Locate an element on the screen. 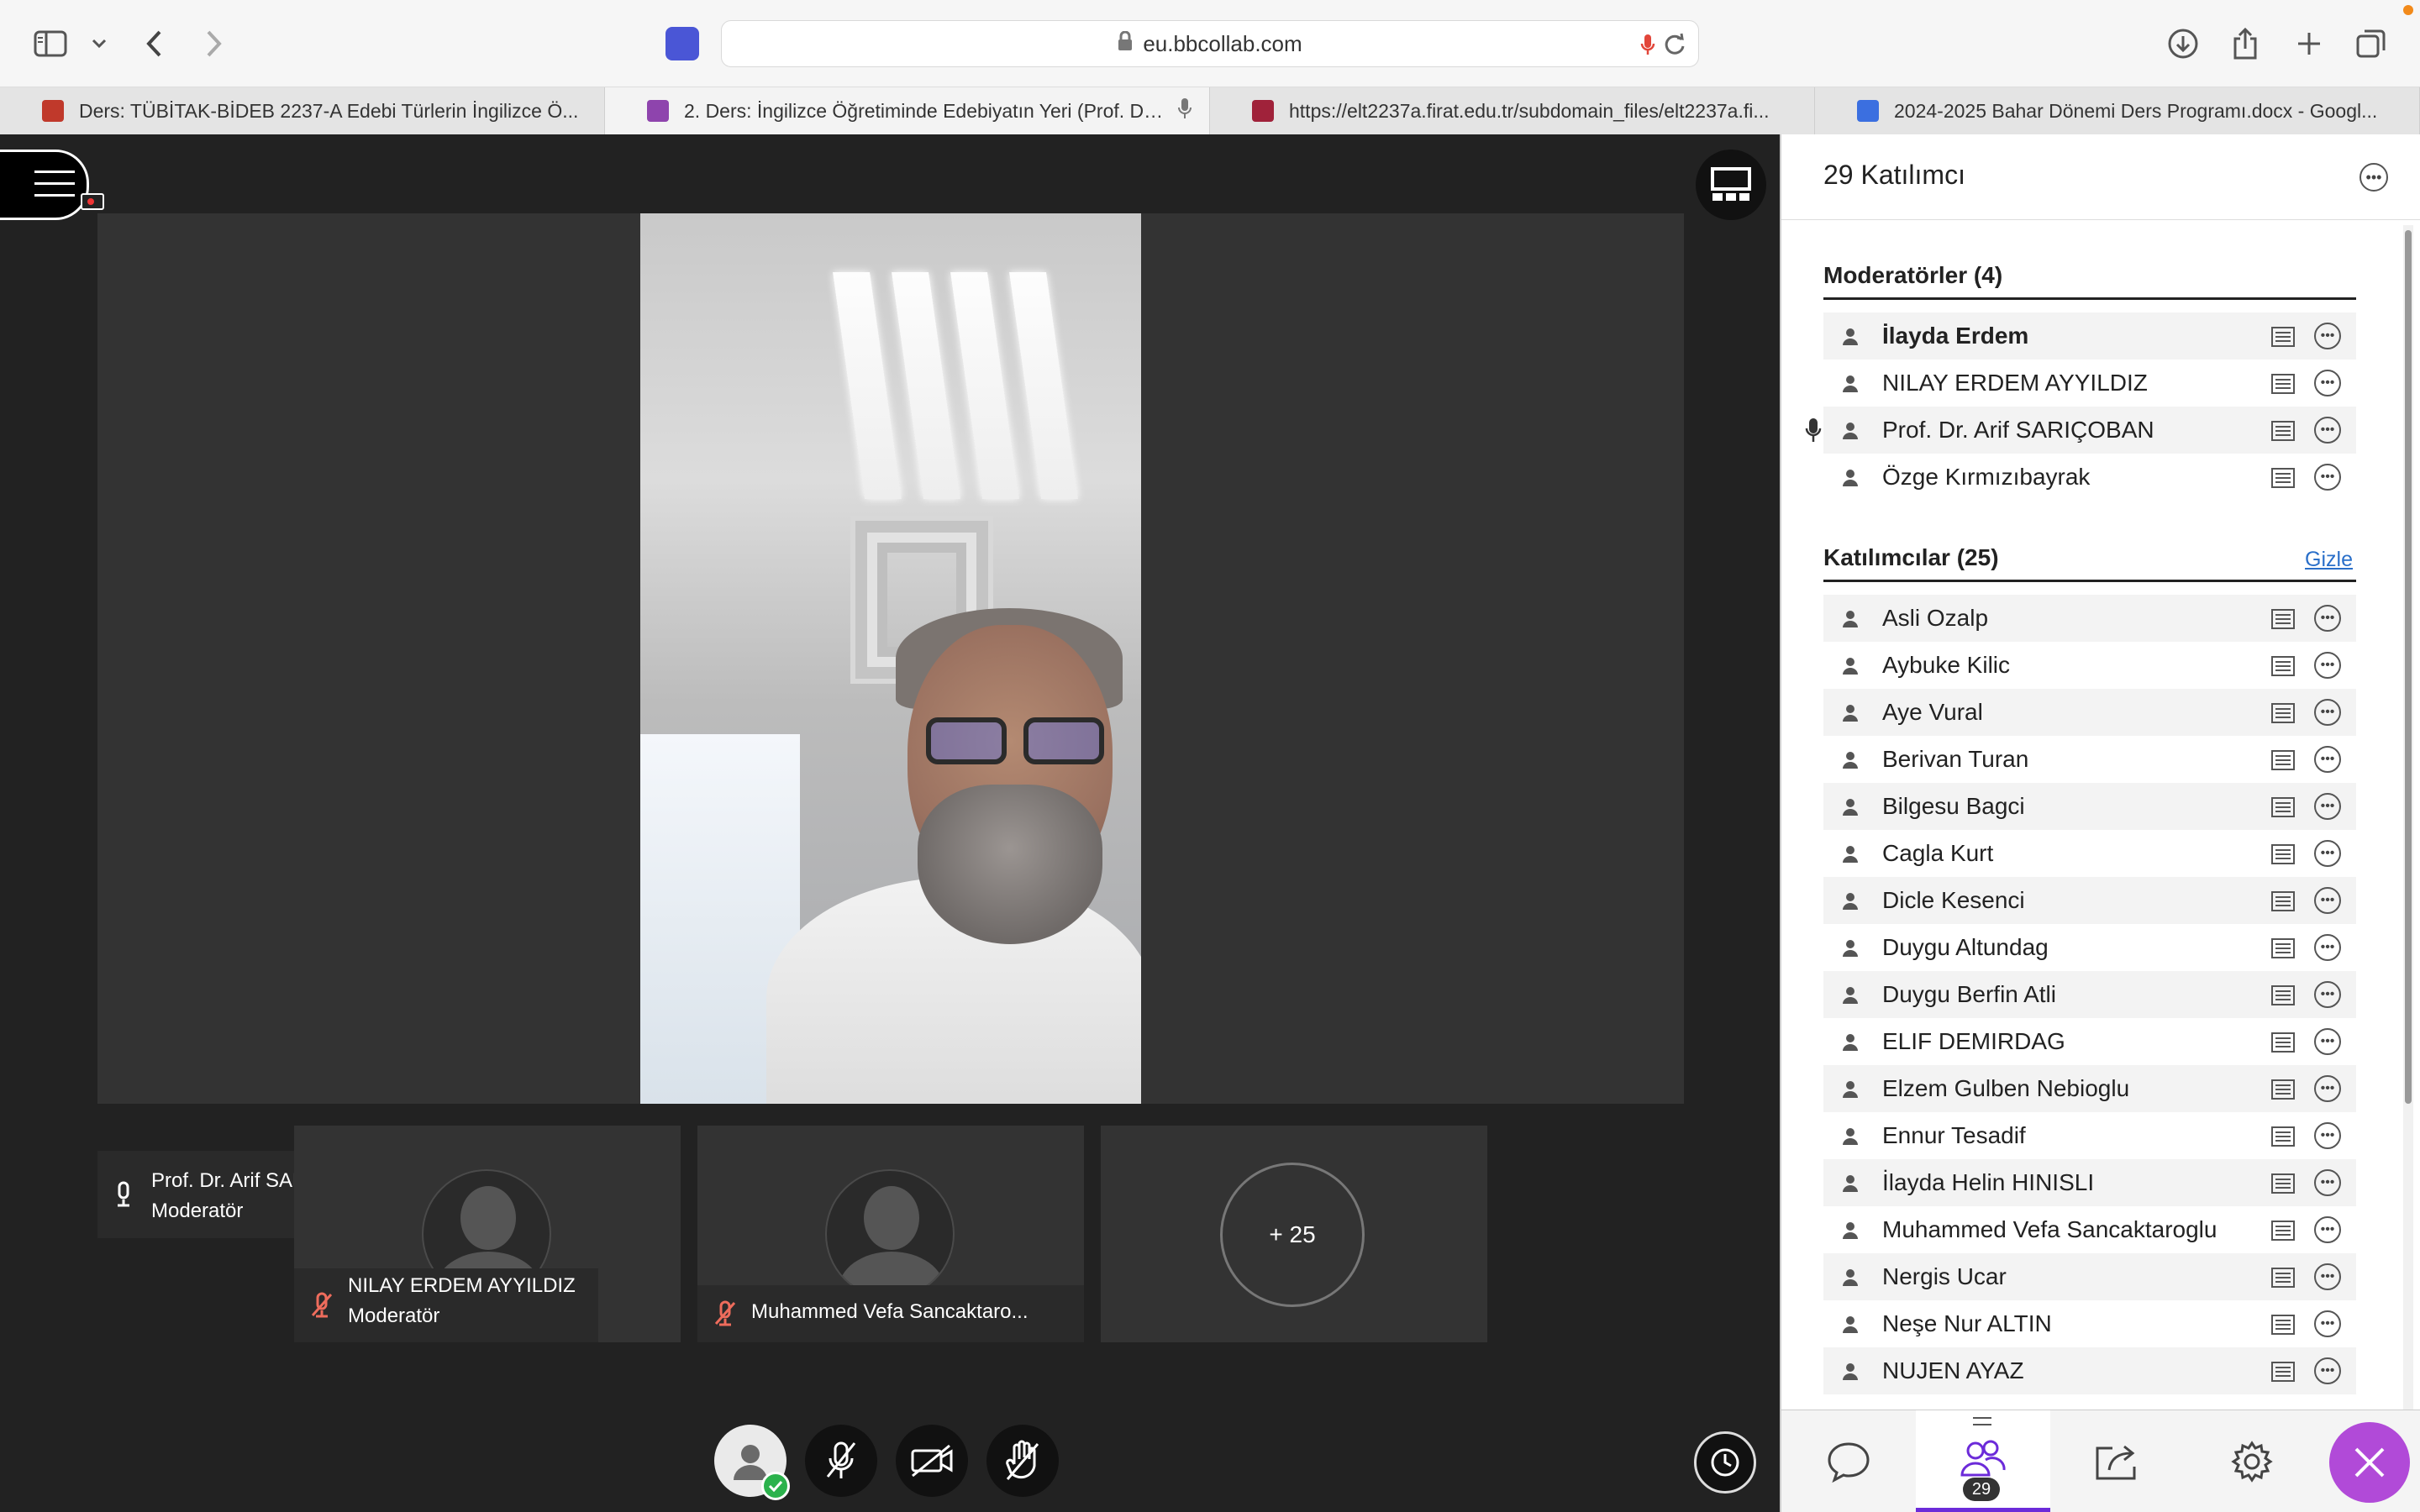 The image size is (2420, 1512). attendee-row: Cagla Kurt ••• is located at coordinates (2089, 853).